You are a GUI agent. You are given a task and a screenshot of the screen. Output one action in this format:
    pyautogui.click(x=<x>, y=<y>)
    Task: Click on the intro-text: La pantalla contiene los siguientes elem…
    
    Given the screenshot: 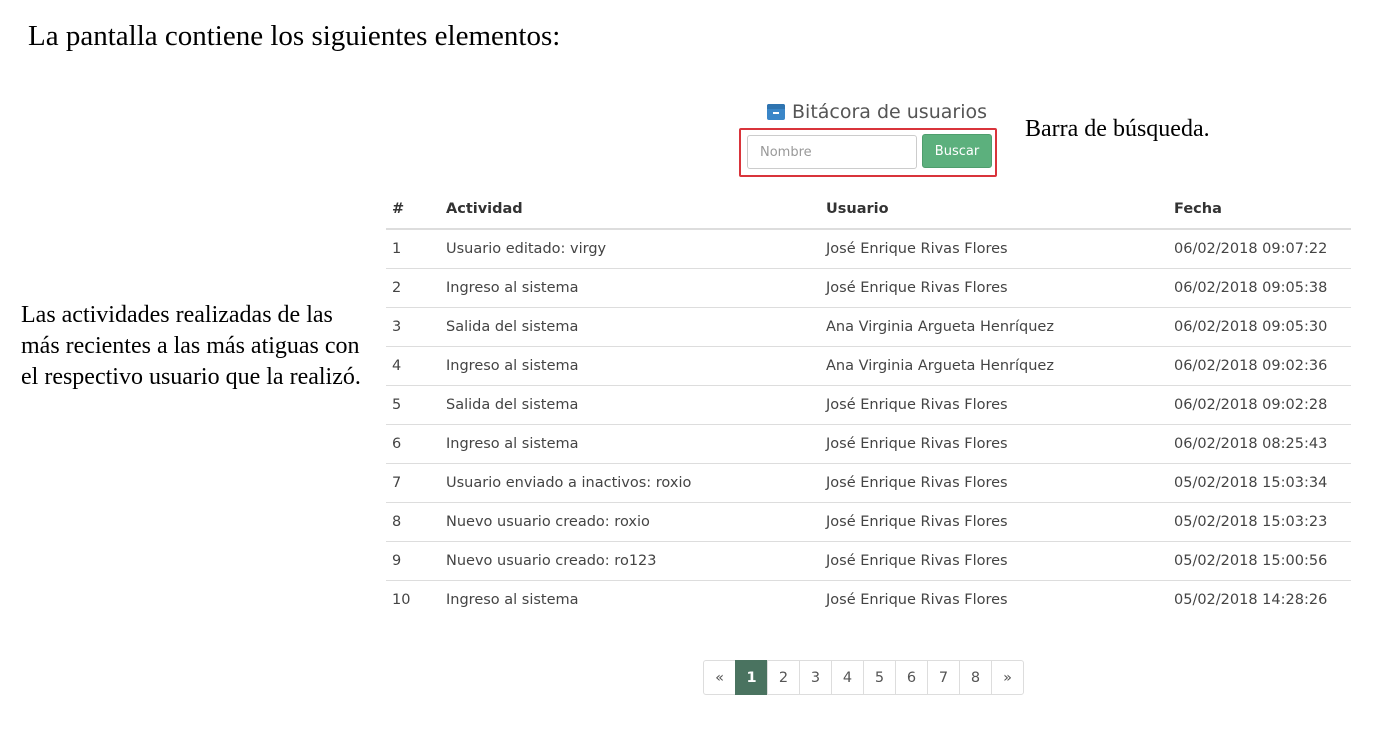 What is the action you would take?
    pyautogui.click(x=294, y=36)
    